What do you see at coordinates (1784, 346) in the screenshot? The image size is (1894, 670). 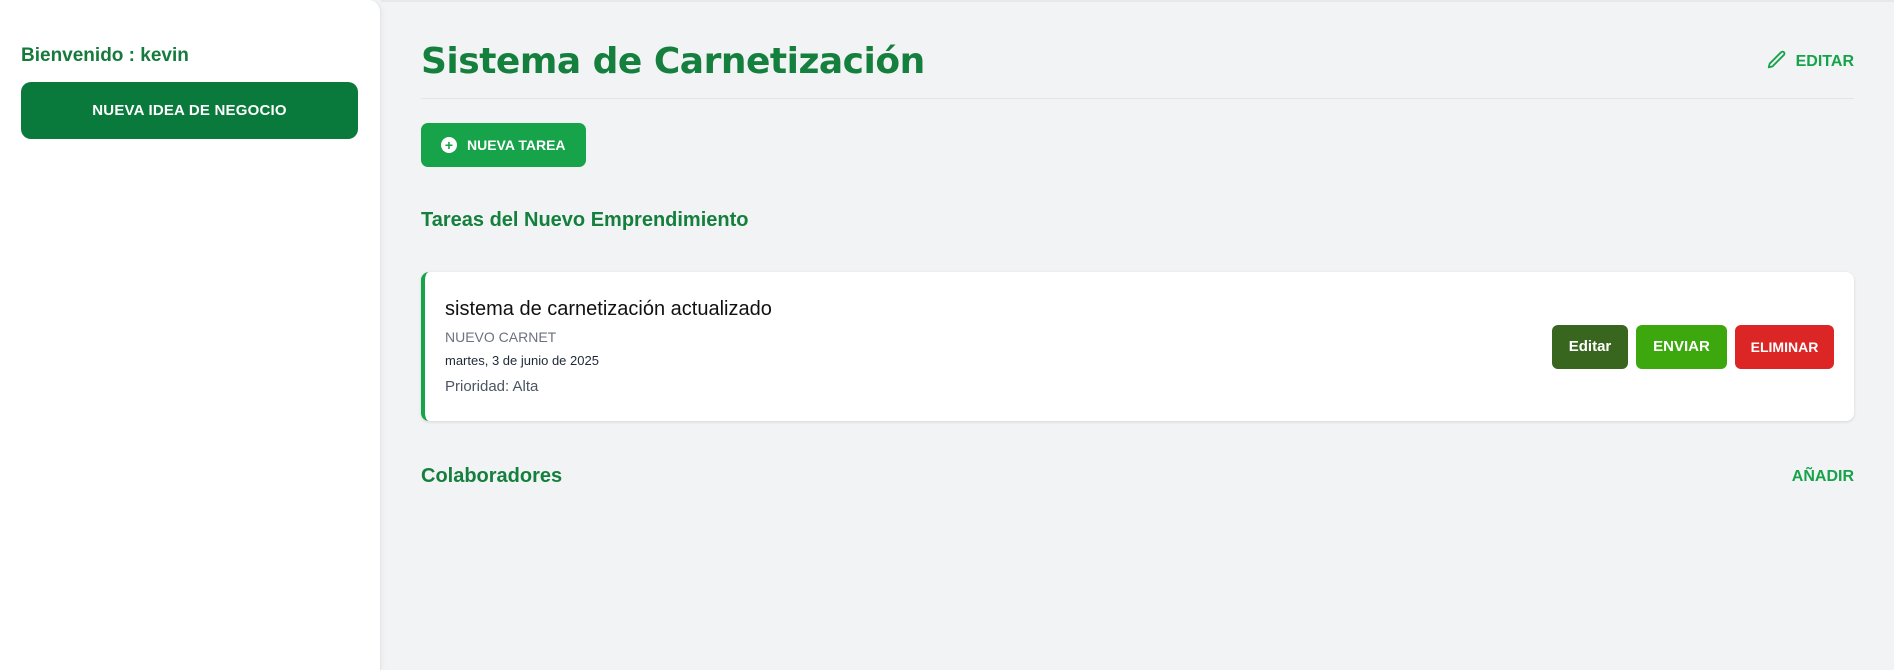 I see `delete-task-button: ELIMINAR` at bounding box center [1784, 346].